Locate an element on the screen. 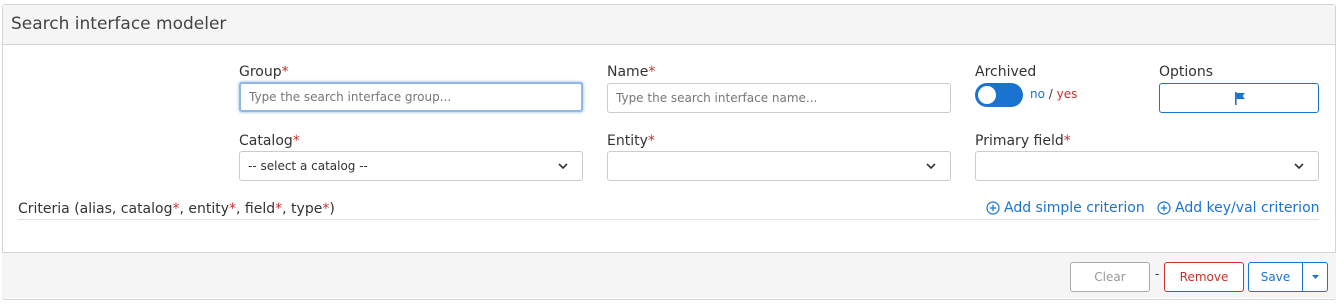  group-input is located at coordinates (411, 97).